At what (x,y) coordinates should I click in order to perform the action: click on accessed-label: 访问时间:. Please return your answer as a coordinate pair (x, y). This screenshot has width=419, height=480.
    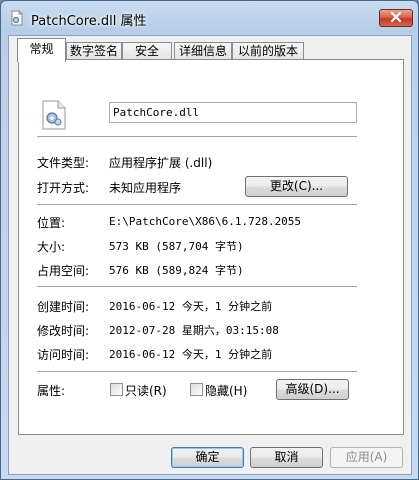
    Looking at the image, I should click on (63, 355).